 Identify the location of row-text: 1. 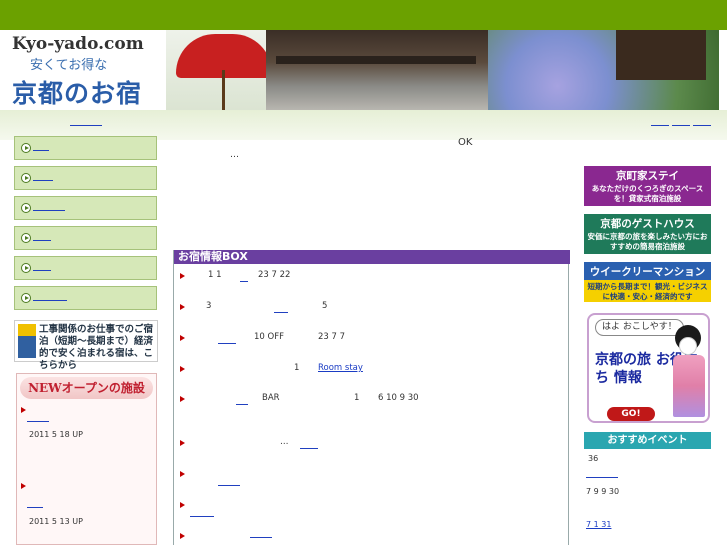
(297, 368).